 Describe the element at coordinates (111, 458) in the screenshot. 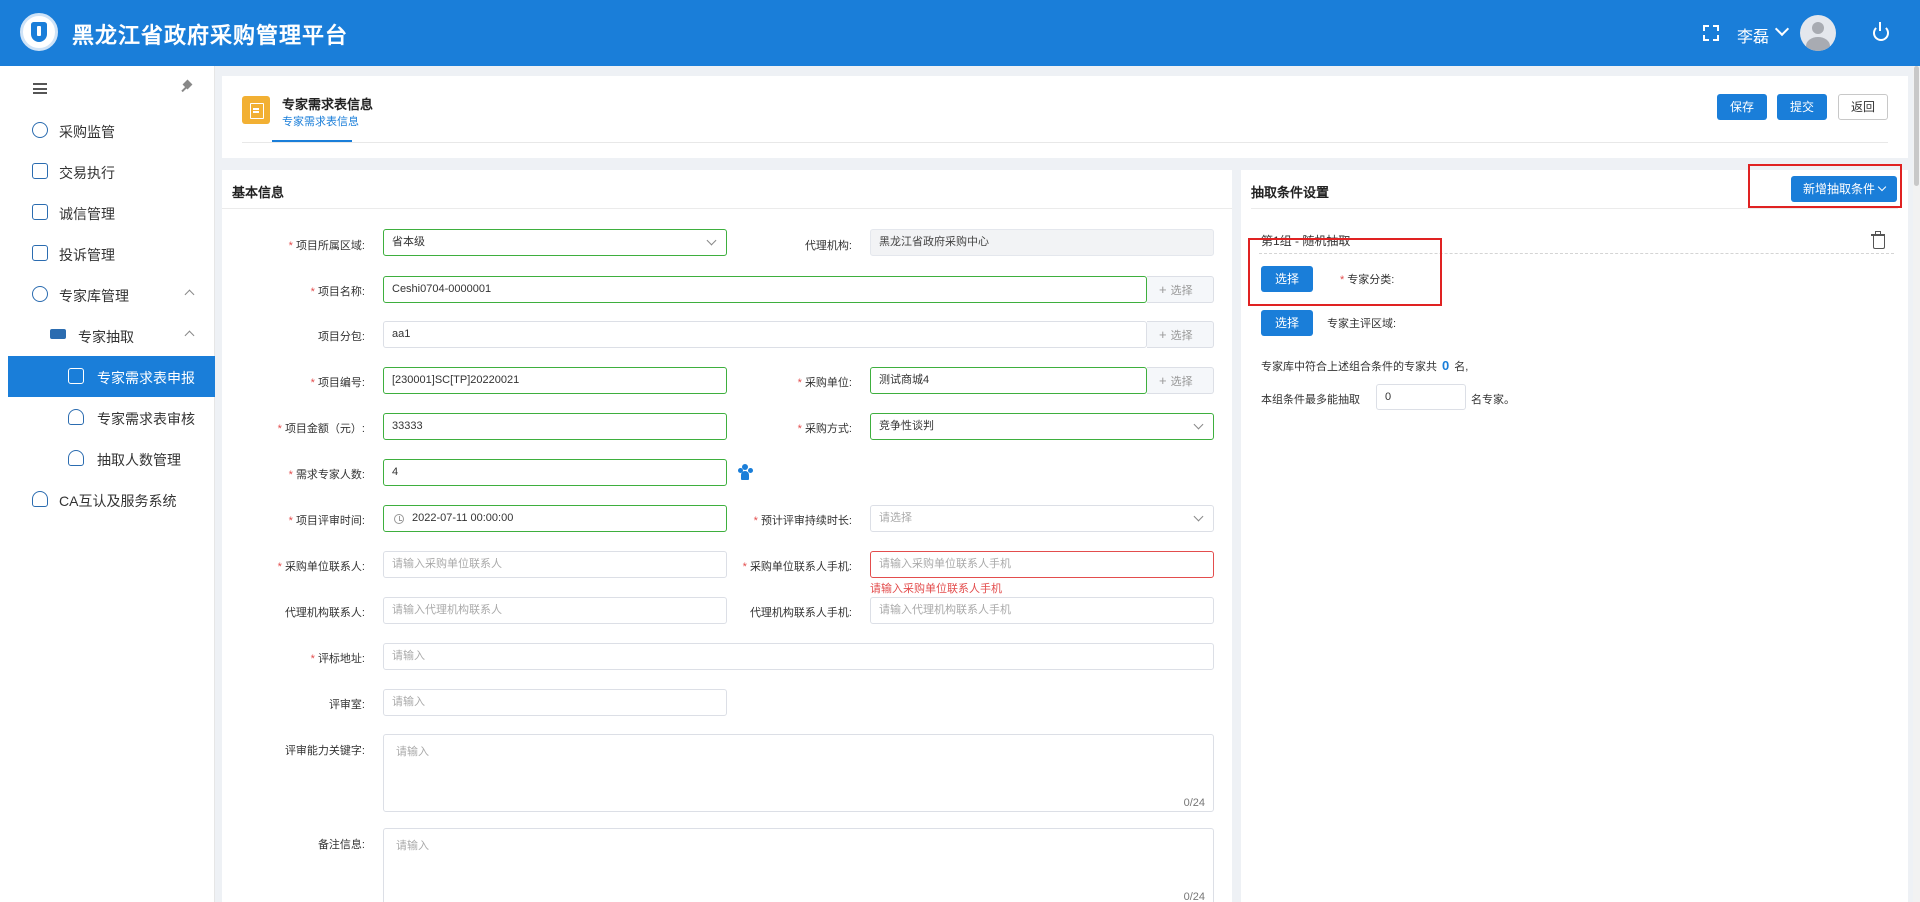

I see `sidebar-item-extraction-count: 抽取人数管理` at that location.